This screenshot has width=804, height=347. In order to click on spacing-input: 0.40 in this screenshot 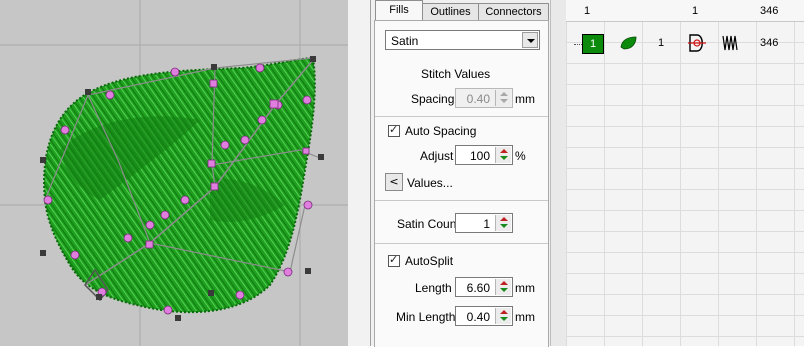, I will do `click(484, 98)`.